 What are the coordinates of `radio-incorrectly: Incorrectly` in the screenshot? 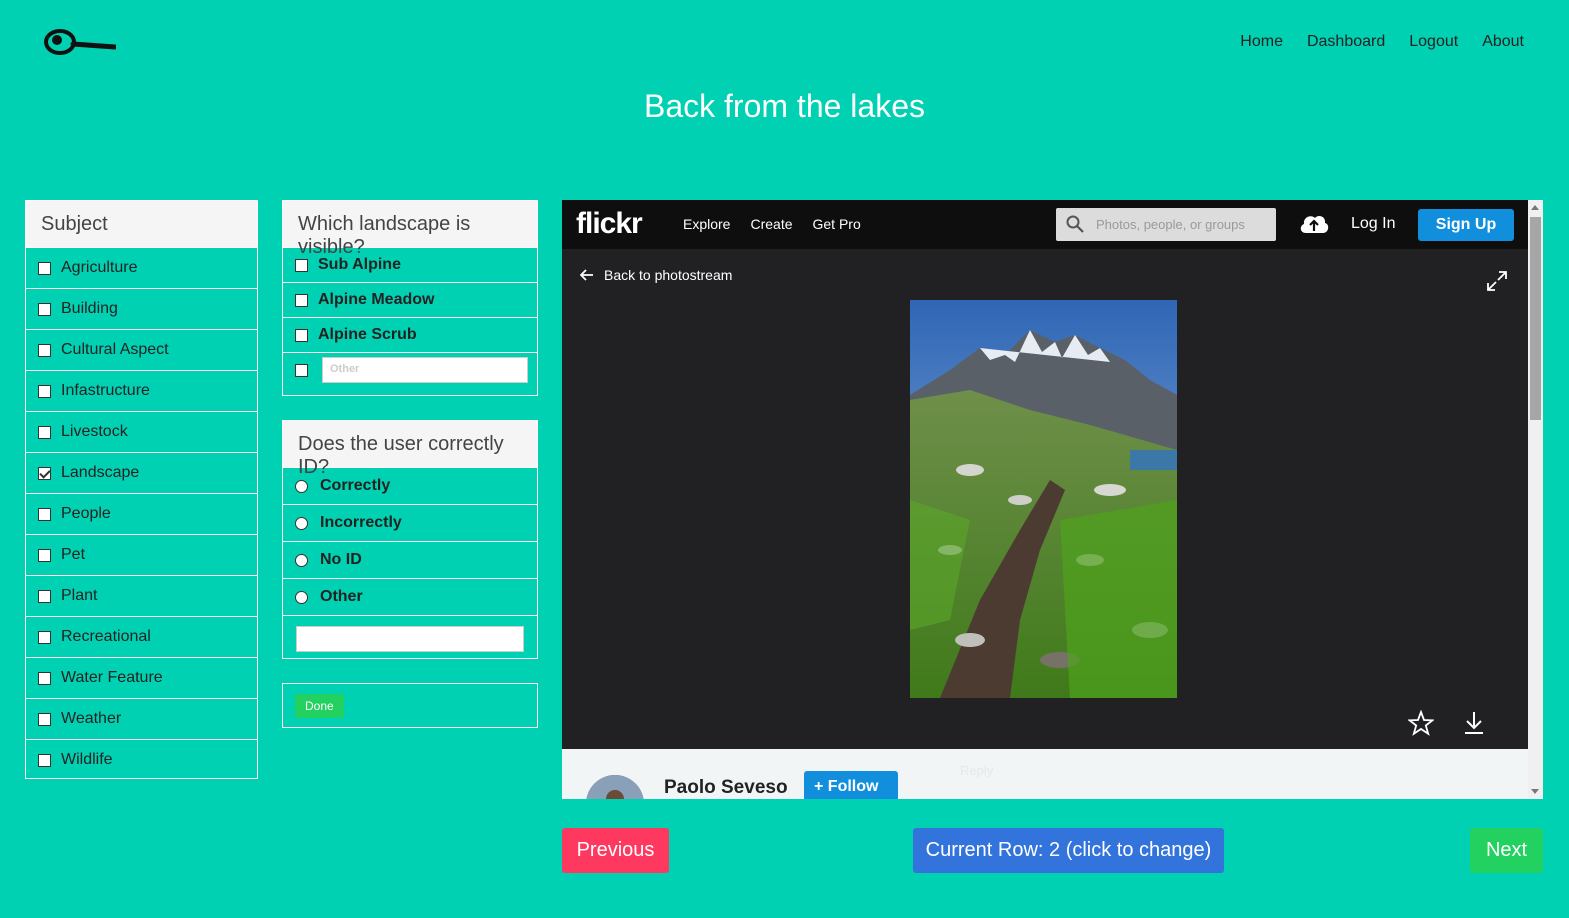 It's located at (410, 522).